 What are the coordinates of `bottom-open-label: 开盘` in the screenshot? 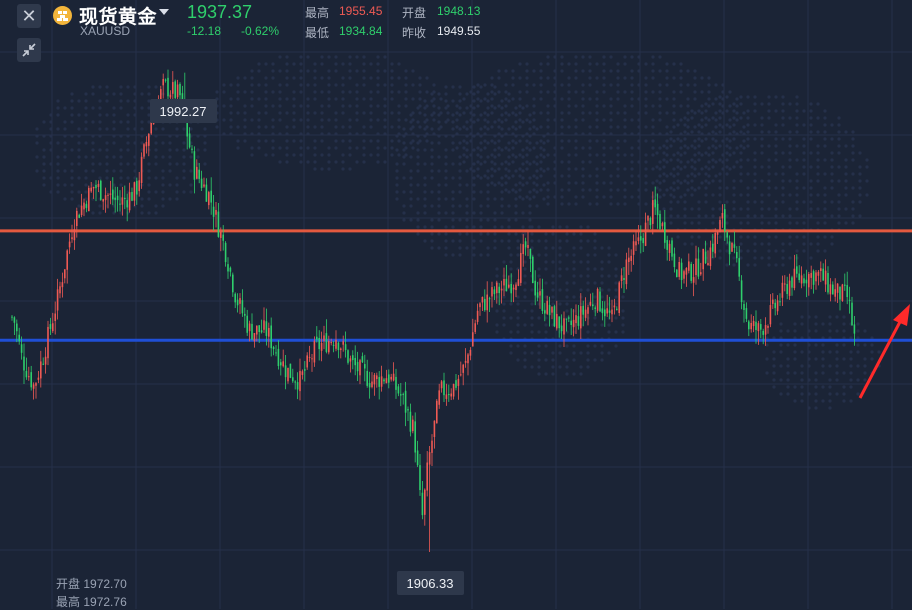 It's located at (68, 584).